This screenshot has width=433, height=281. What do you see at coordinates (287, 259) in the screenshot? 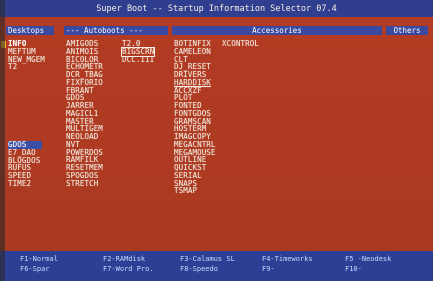
I see `fkey-f4: F4-Timeworks` at bounding box center [287, 259].